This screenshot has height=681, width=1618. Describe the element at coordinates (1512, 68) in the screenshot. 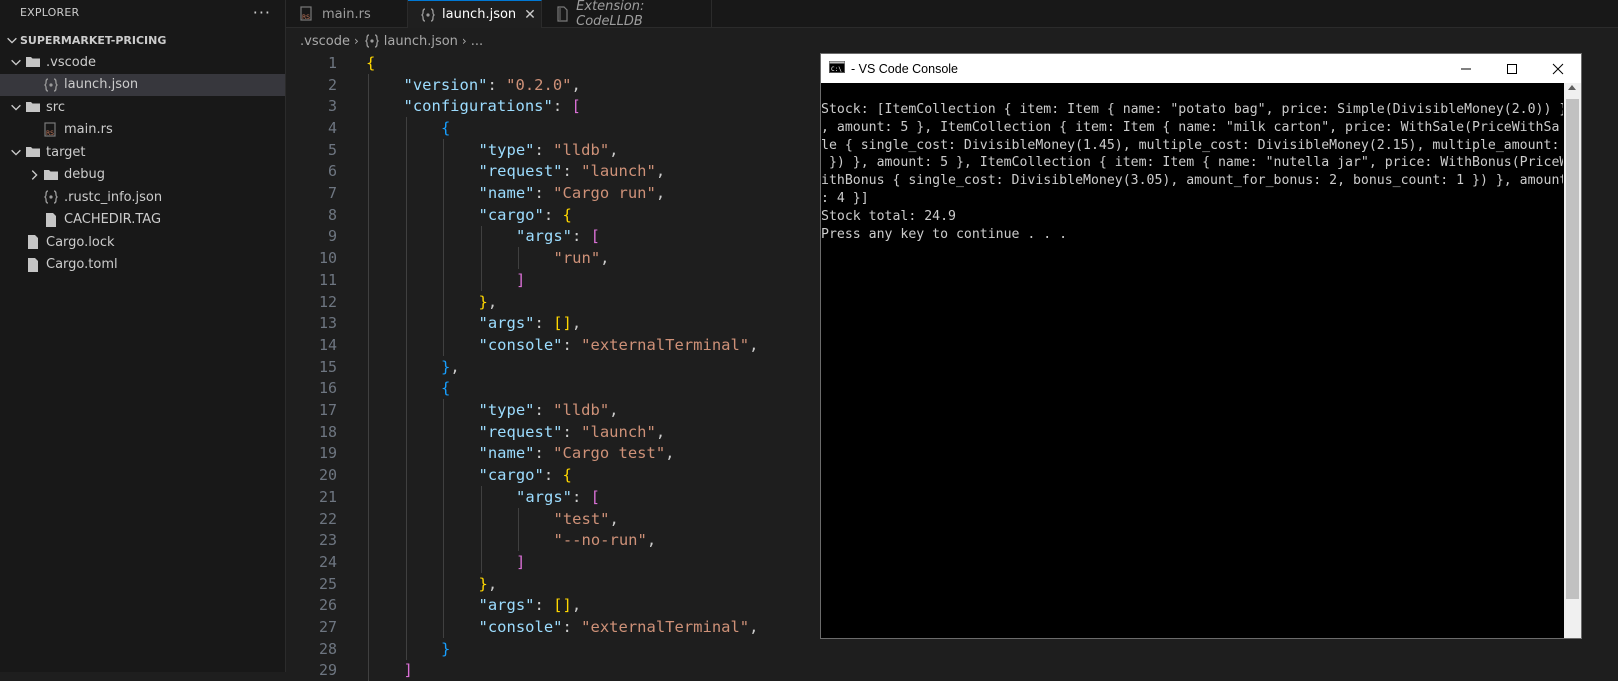

I see `maximize-icon` at that location.